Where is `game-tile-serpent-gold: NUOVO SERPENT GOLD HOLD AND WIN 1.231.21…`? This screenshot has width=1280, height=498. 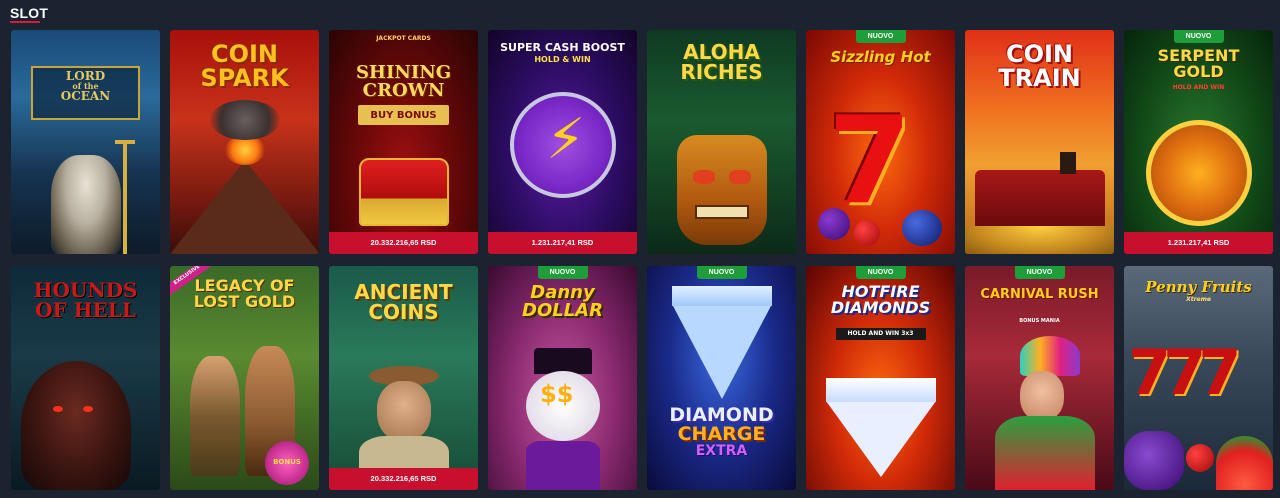
game-tile-serpent-gold: NUOVO SERPENT GOLD HOLD AND WIN 1.231.21… is located at coordinates (1198, 142).